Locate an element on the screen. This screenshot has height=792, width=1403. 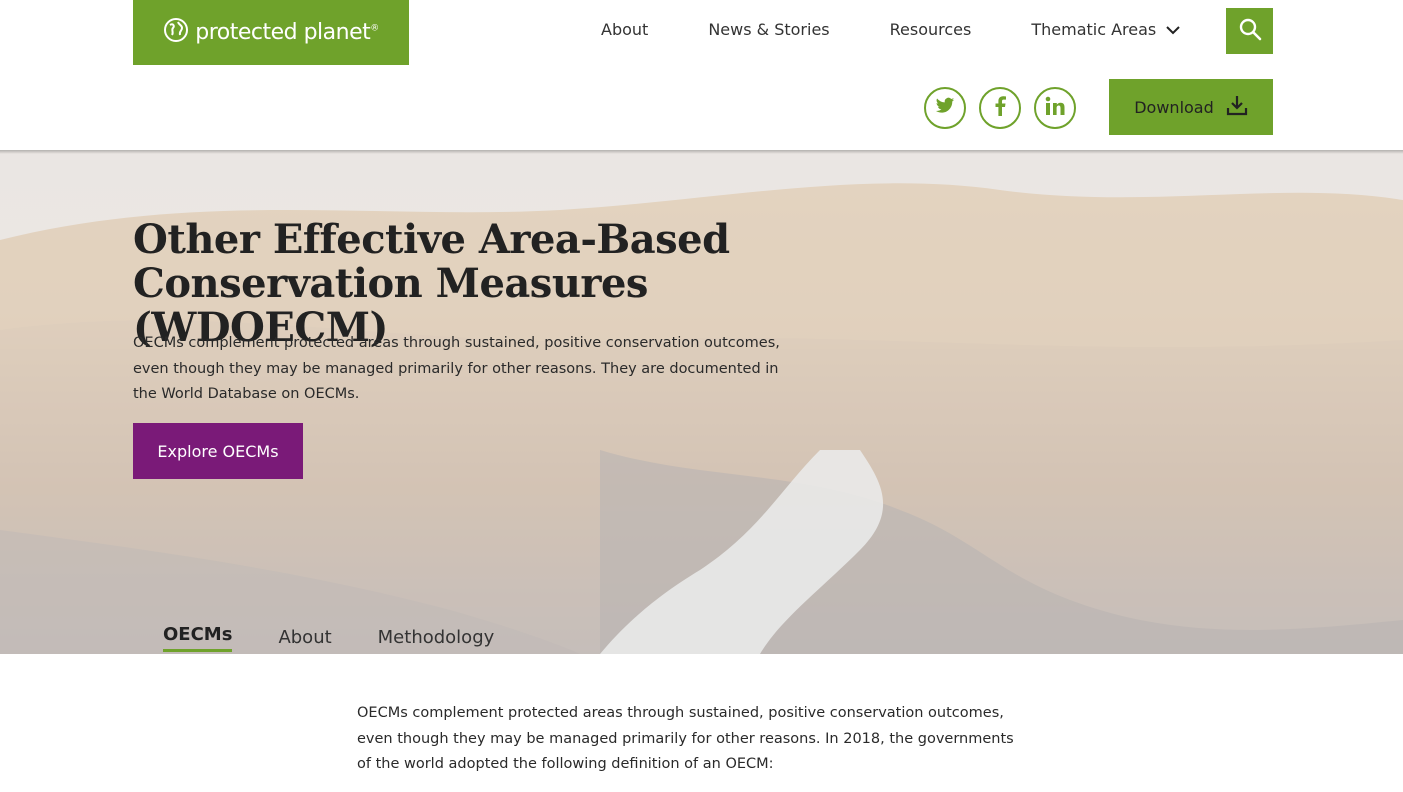
facebook-icon is located at coordinates (1000, 108).